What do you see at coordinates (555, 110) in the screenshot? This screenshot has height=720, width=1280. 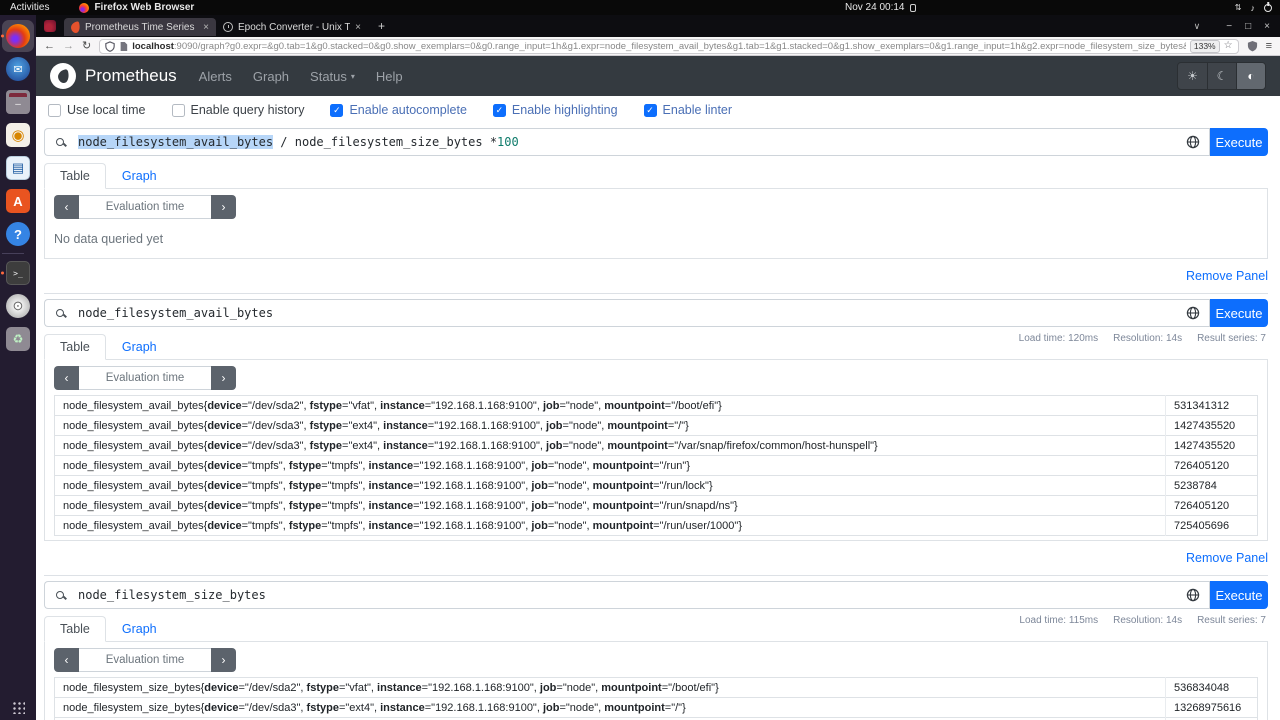 I see `checkbox-enable-highlighting: ✓ Enable highlighting` at bounding box center [555, 110].